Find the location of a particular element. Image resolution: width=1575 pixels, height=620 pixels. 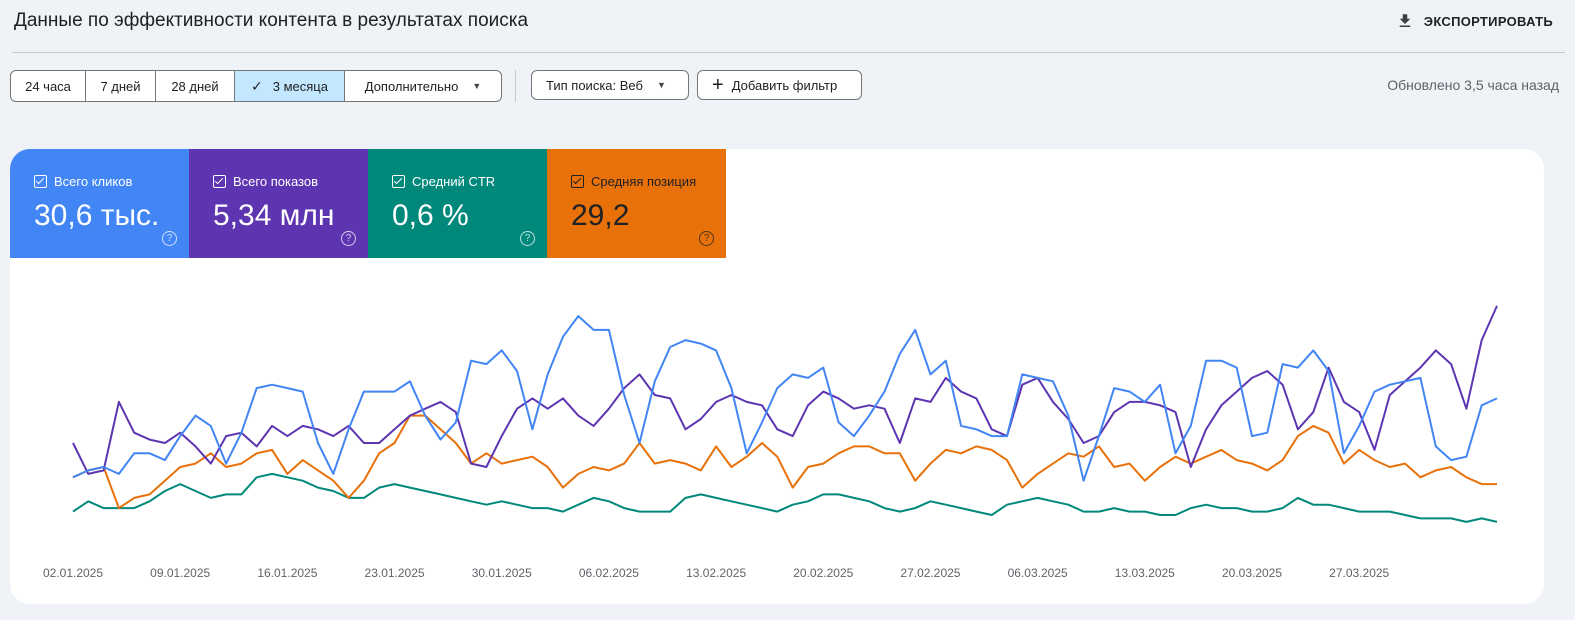

search-type-dropdown: Тип поиска: Веб ▼ is located at coordinates (610, 85).